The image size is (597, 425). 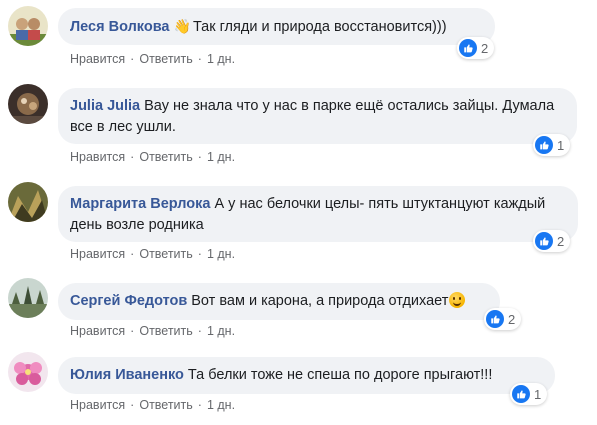 I want to click on comment-author: Маргарита Верлока, so click(x=140, y=204).